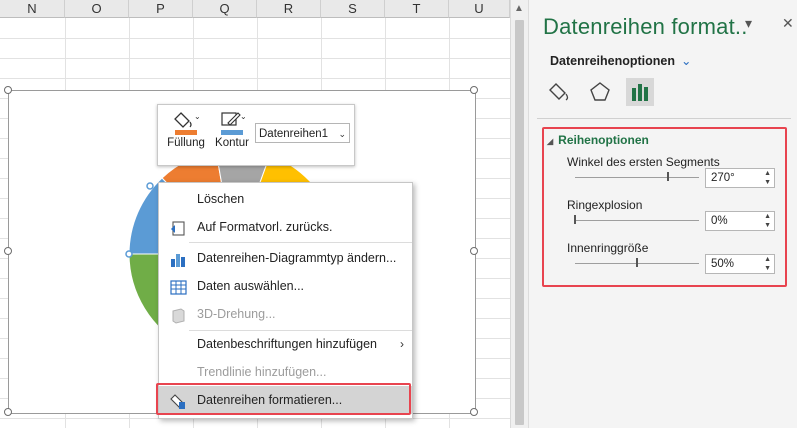 The width and height of the screenshot is (797, 428). What do you see at coordinates (283, 399) in the screenshot?
I see `highlight-frame-menu-item` at bounding box center [283, 399].